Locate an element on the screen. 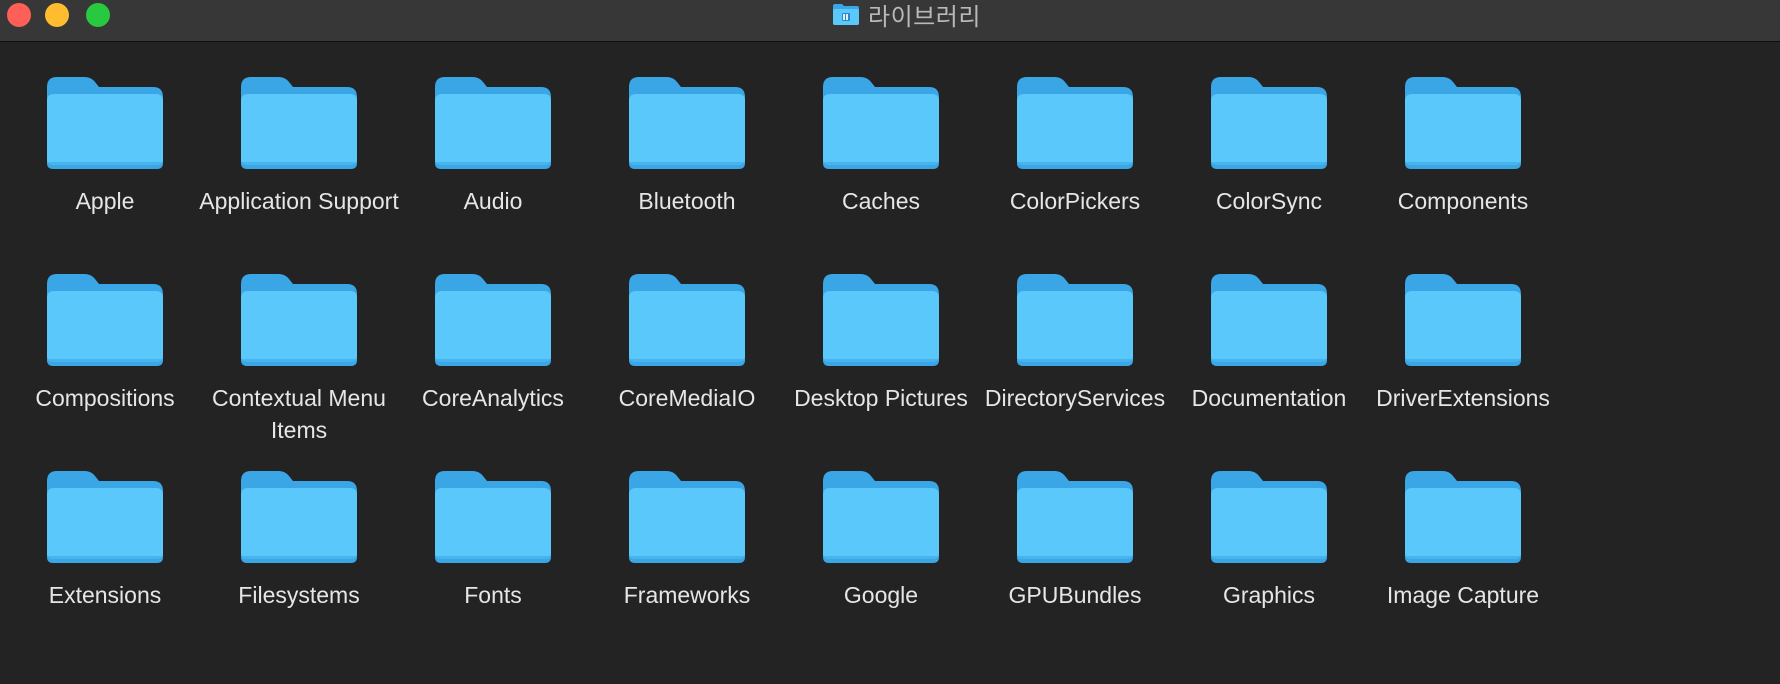 The image size is (1780, 684). folder-item: Filesystems is located at coordinates (299, 562).